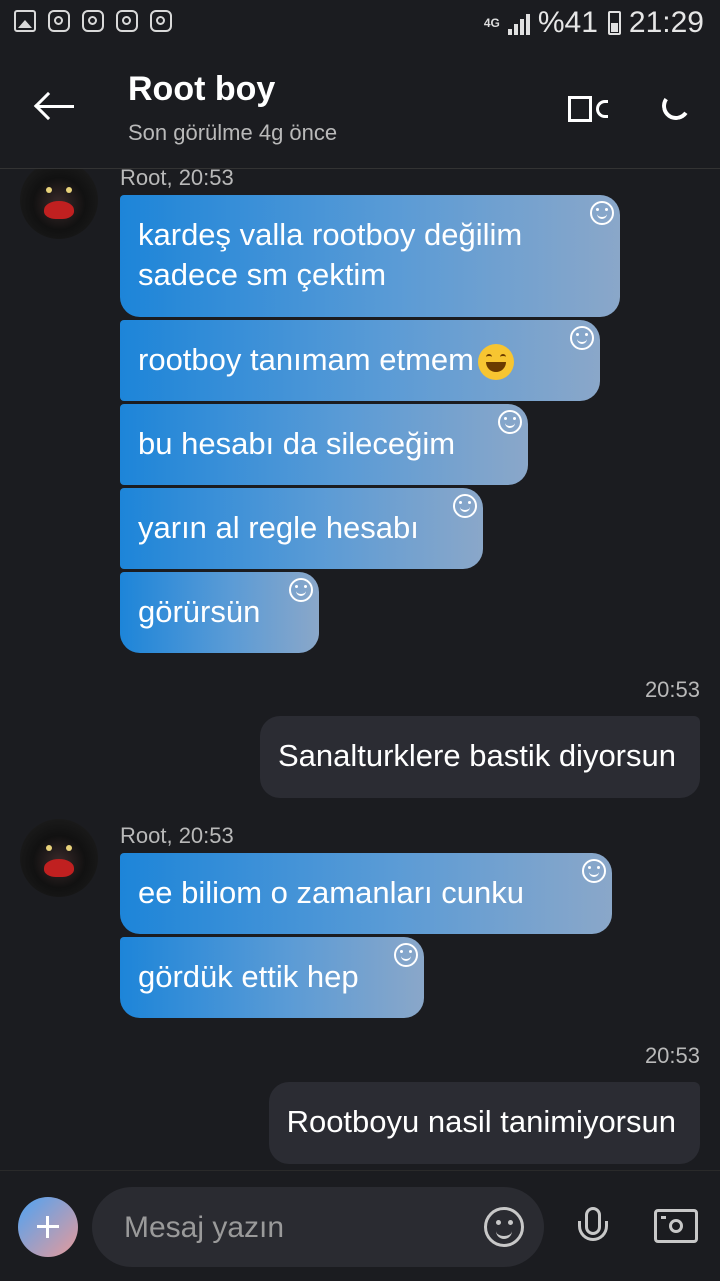 This screenshot has height=1281, width=720. Describe the element at coordinates (614, 23) in the screenshot. I see `battery-icon` at that location.